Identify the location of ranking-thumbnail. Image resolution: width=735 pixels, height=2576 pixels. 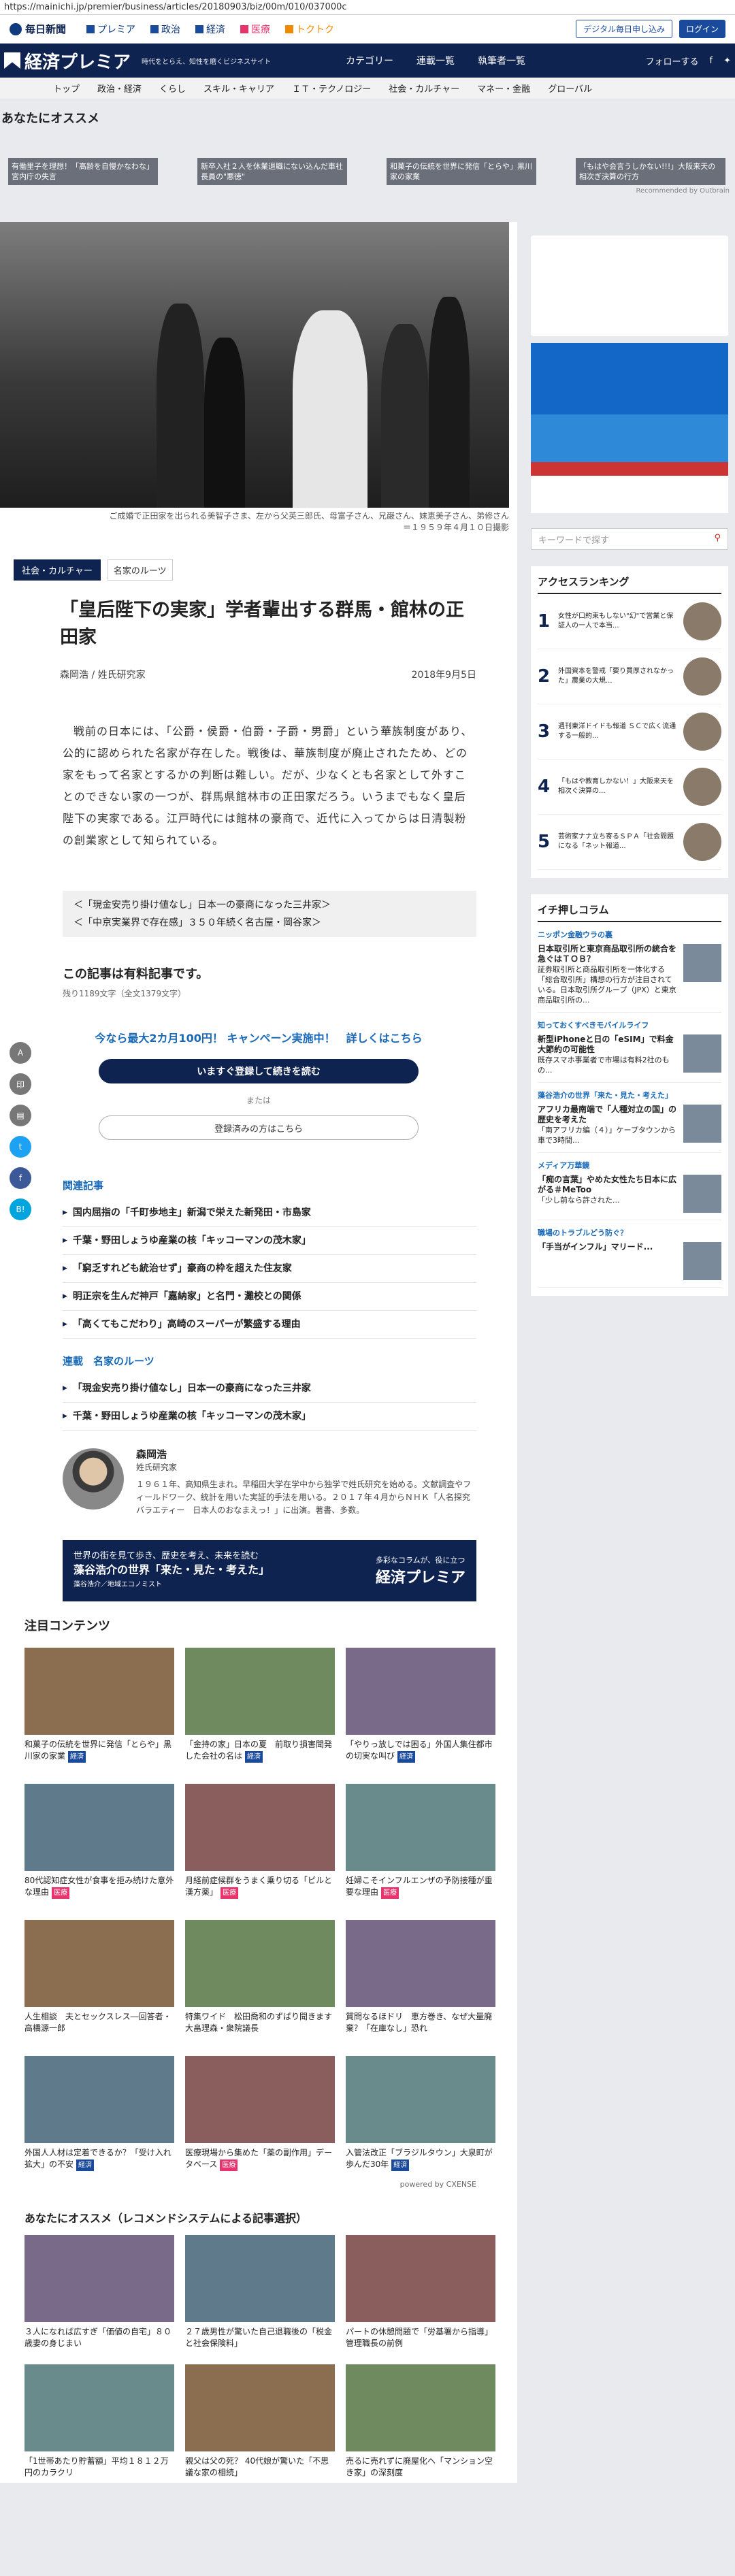
(702, 676).